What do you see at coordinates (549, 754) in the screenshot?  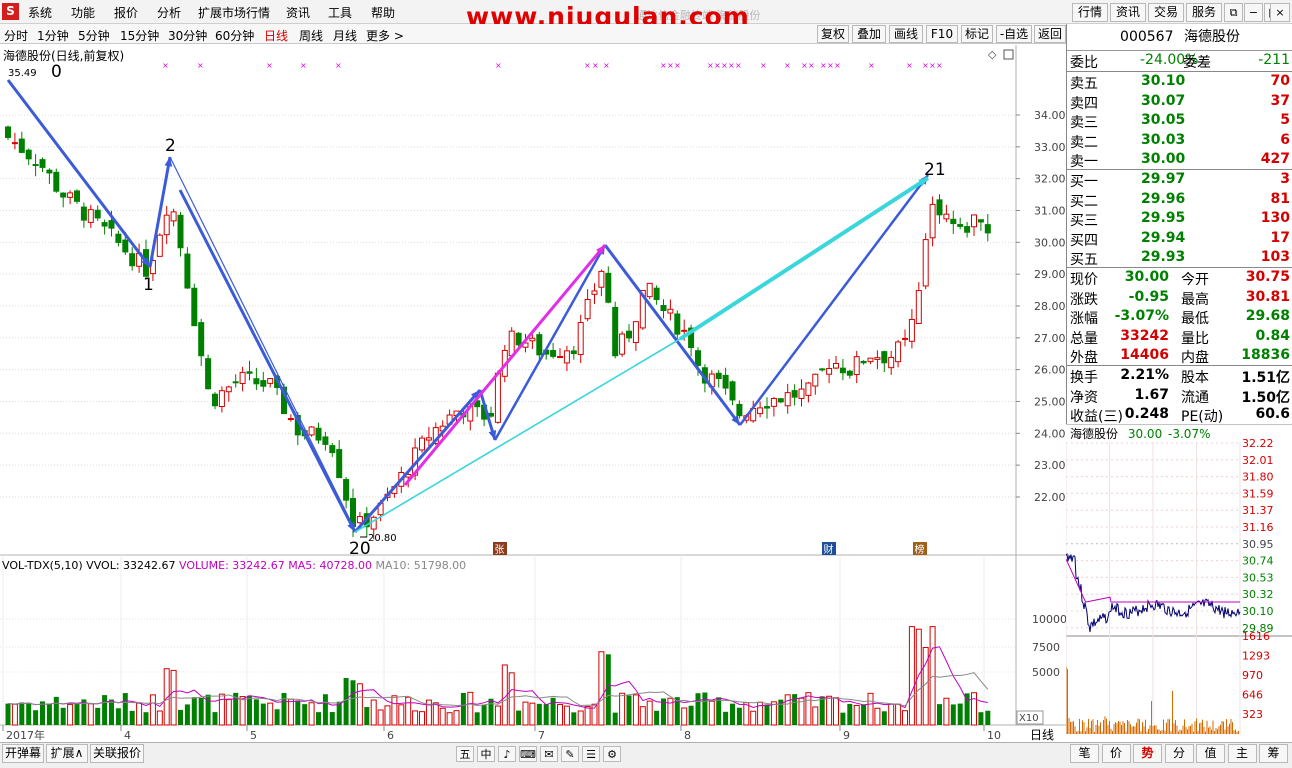 I see `status-icon: ✉` at bounding box center [549, 754].